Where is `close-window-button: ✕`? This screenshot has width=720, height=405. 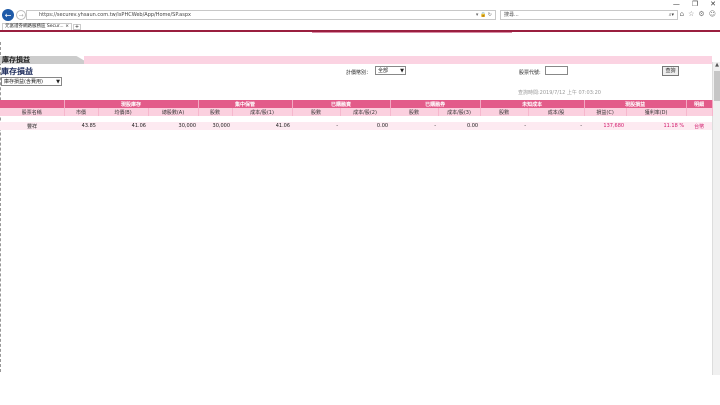
close-window-button: ✕ is located at coordinates (713, 4).